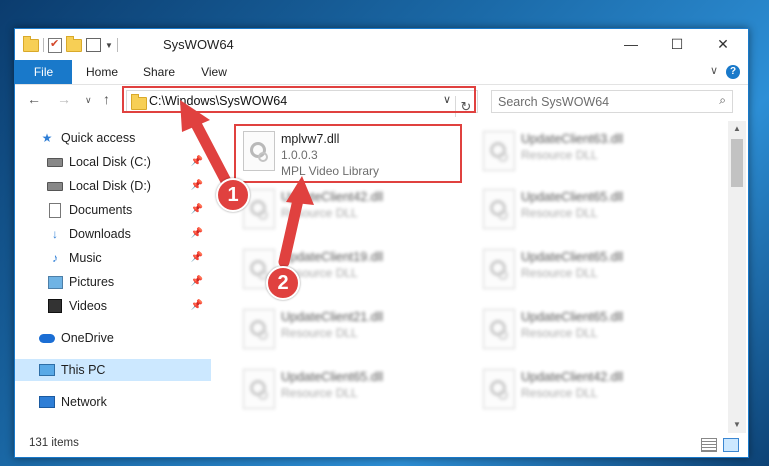 This screenshot has width=769, height=466. Describe the element at coordinates (55, 234) in the screenshot. I see `download-icon: ↓` at that location.